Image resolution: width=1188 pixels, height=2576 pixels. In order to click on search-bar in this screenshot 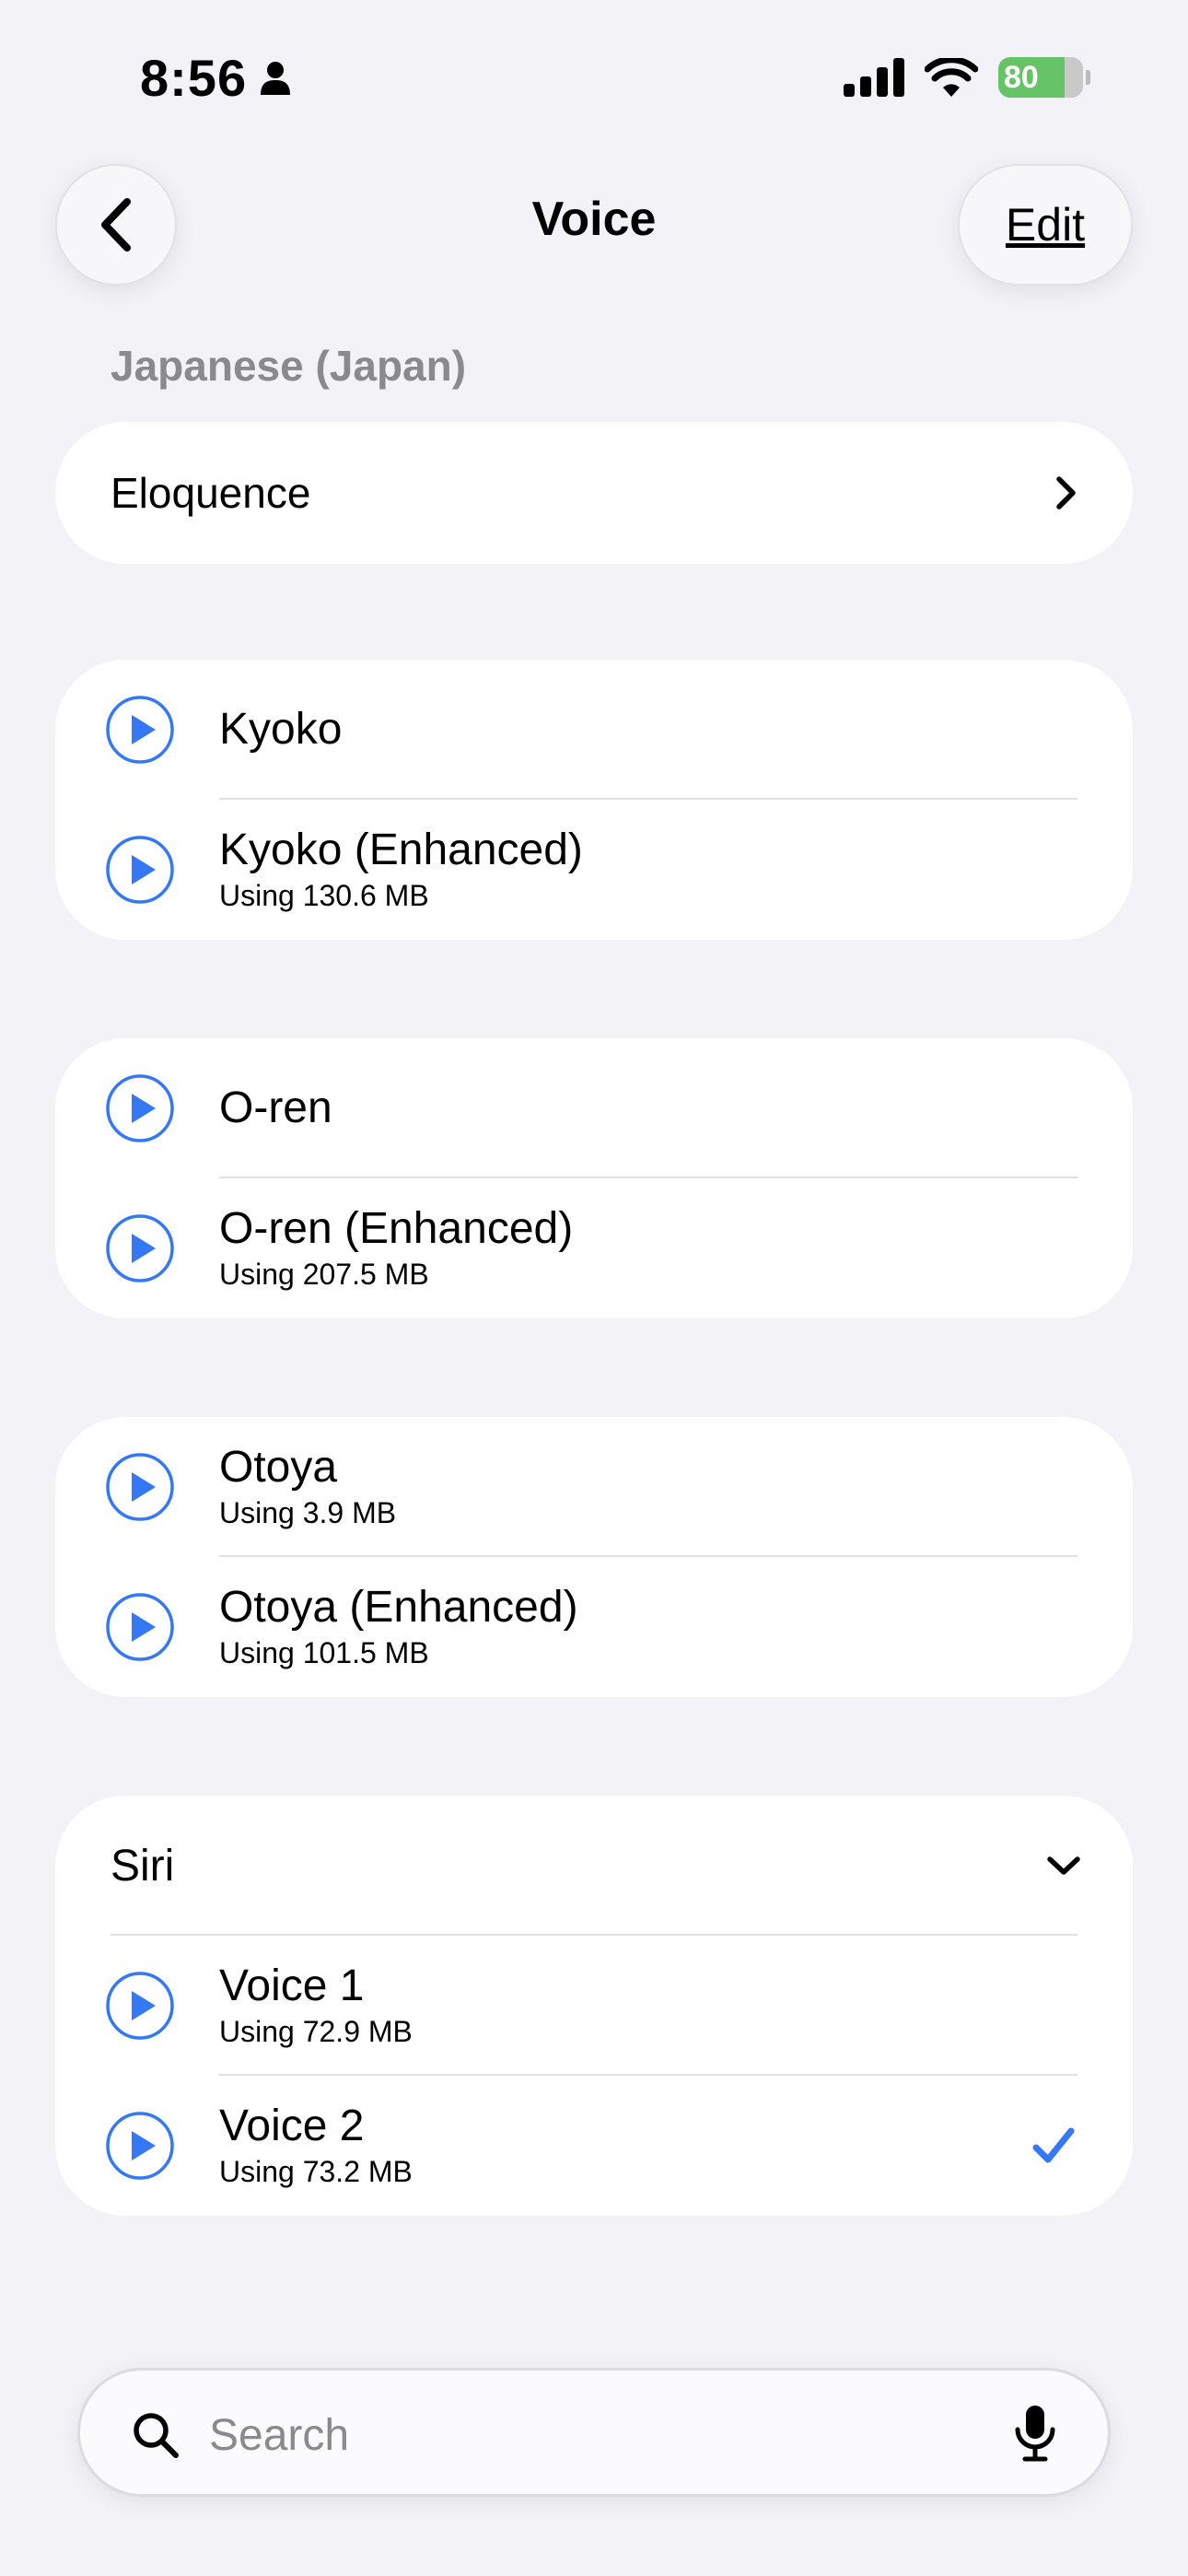, I will do `click(594, 2432)`.